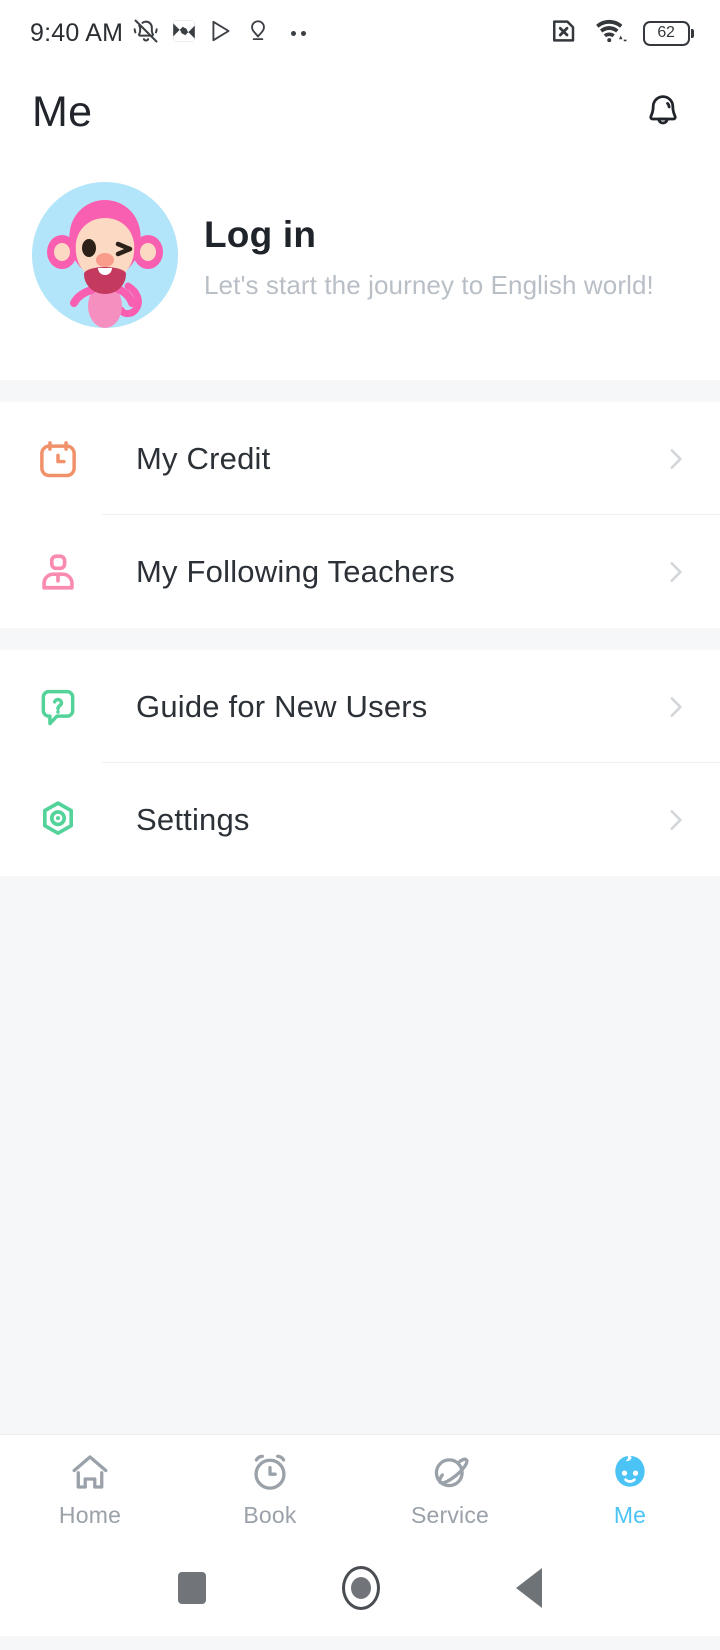 This screenshot has height=1650, width=720. I want to click on tab-me: Me, so click(630, 1482).